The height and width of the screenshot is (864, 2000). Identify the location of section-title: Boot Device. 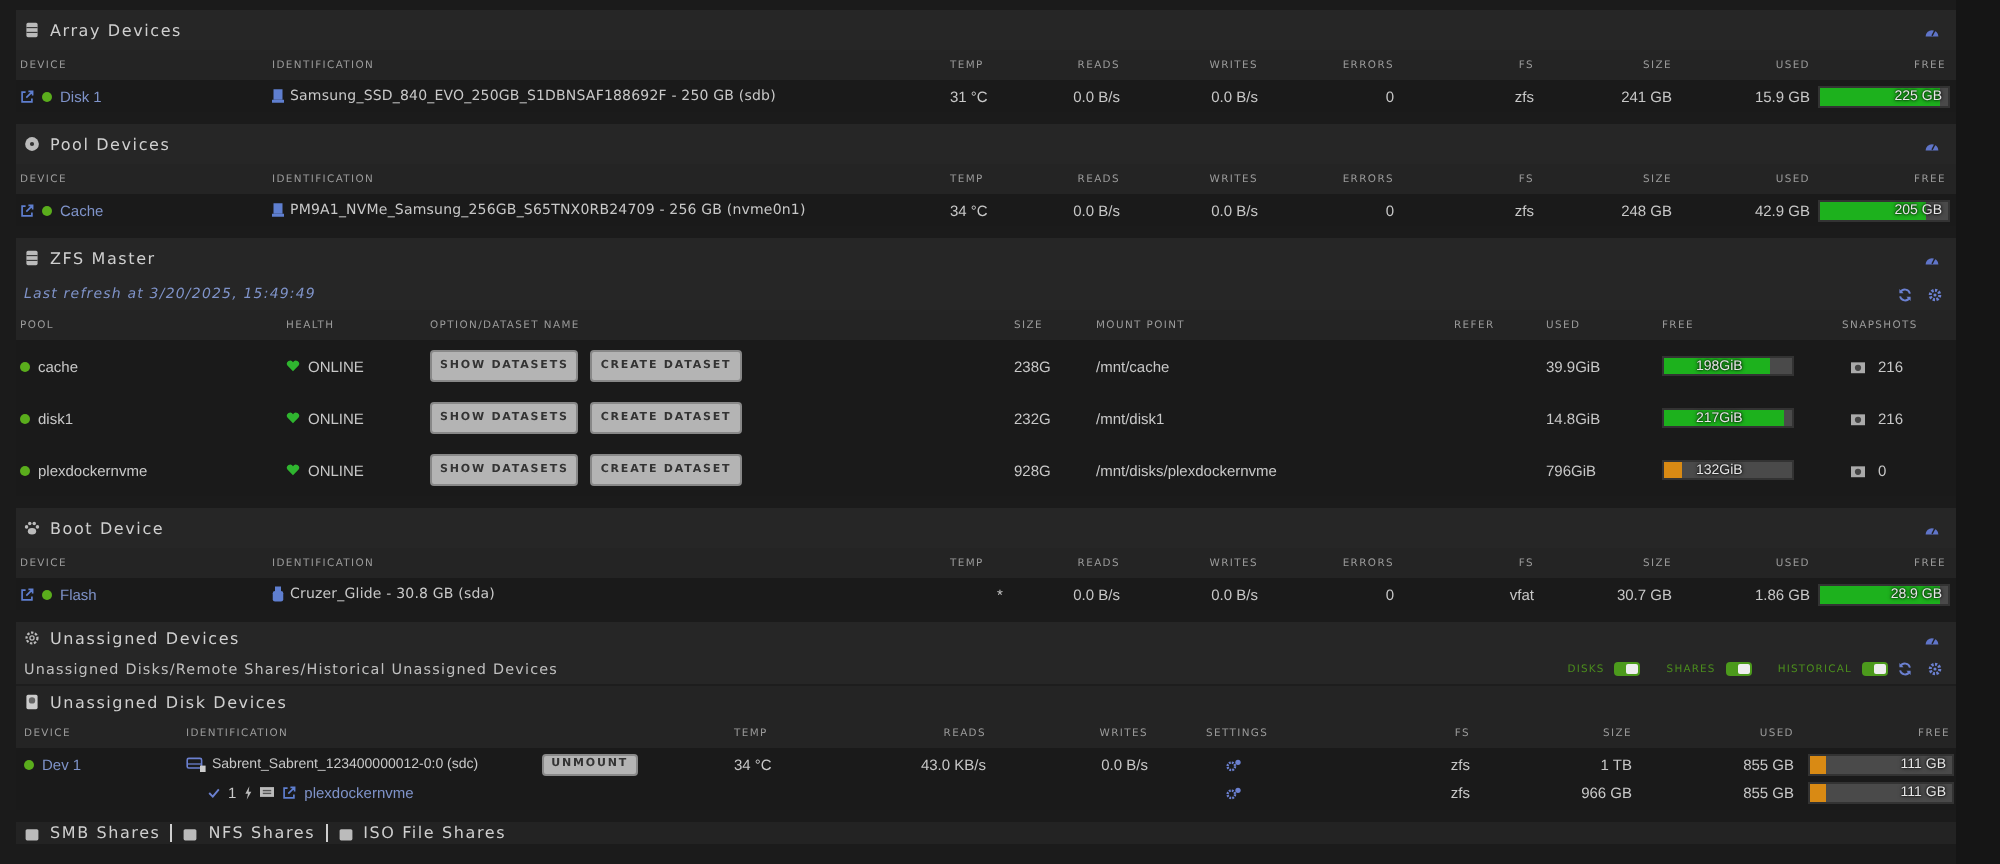
(107, 528).